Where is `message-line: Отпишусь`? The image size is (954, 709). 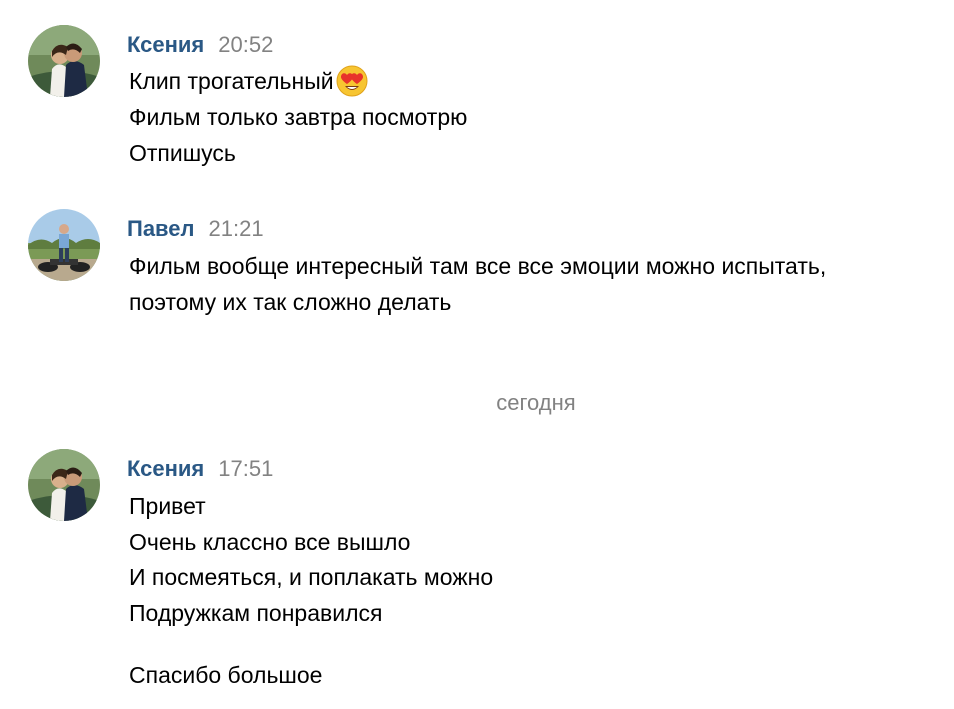
message-line: Отпишусь is located at coordinates (182, 153).